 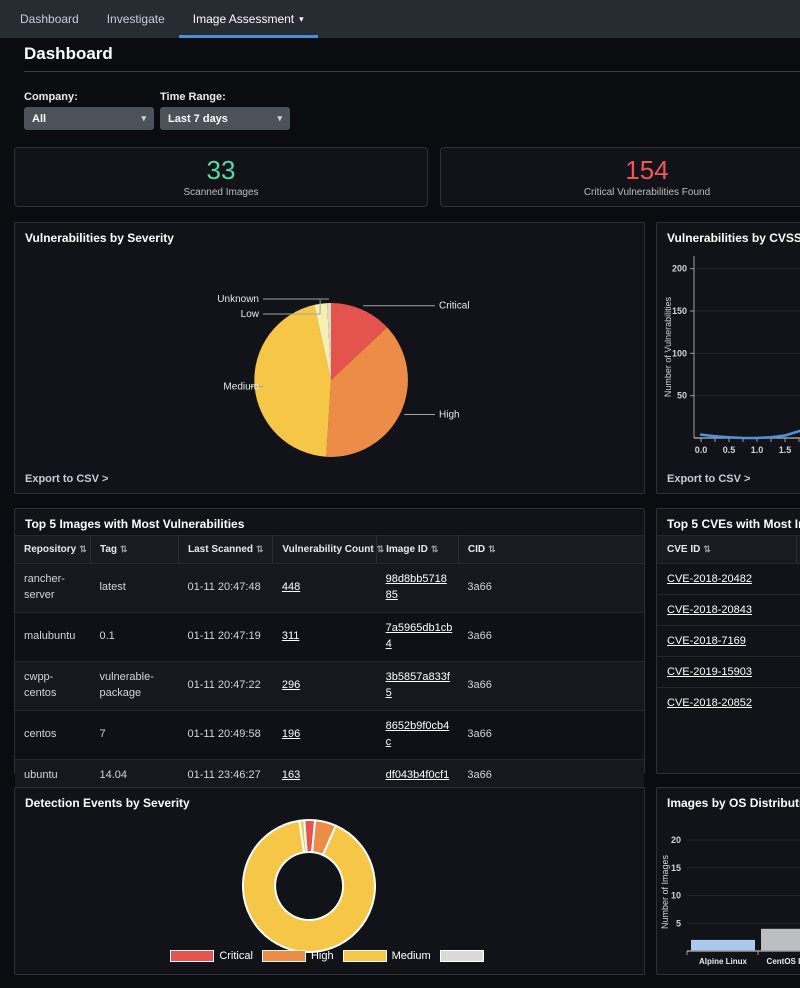 What do you see at coordinates (400, 19) in the screenshot?
I see `top-nav: Dashboard Investigate Image Assessment ▾` at bounding box center [400, 19].